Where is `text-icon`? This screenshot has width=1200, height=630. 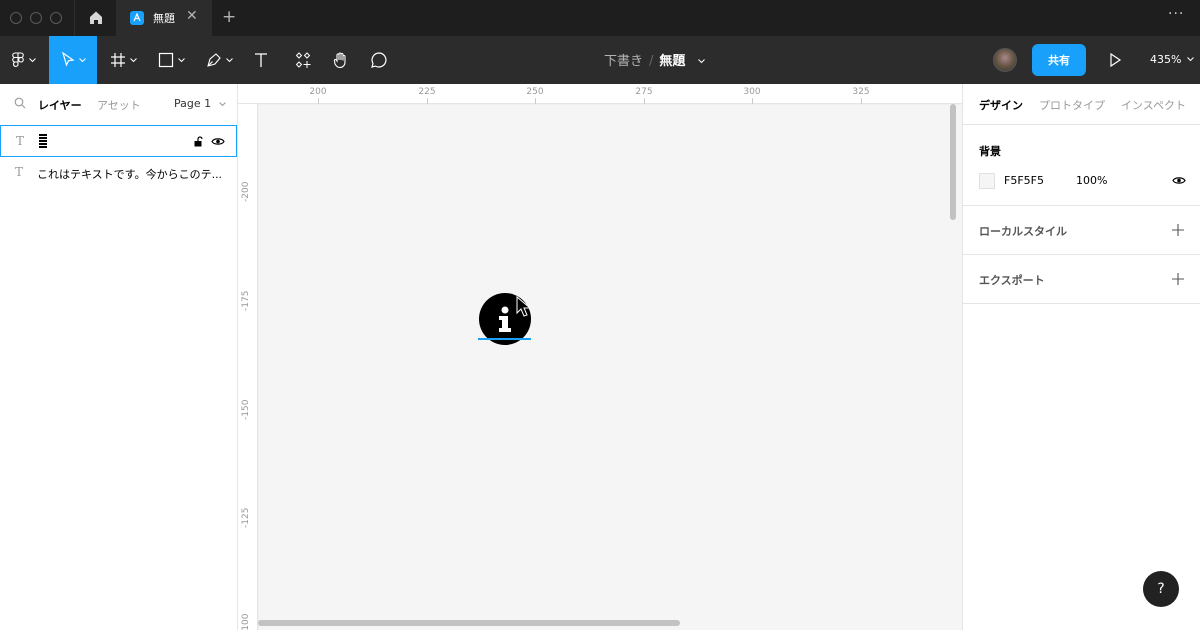 text-icon is located at coordinates (261, 60).